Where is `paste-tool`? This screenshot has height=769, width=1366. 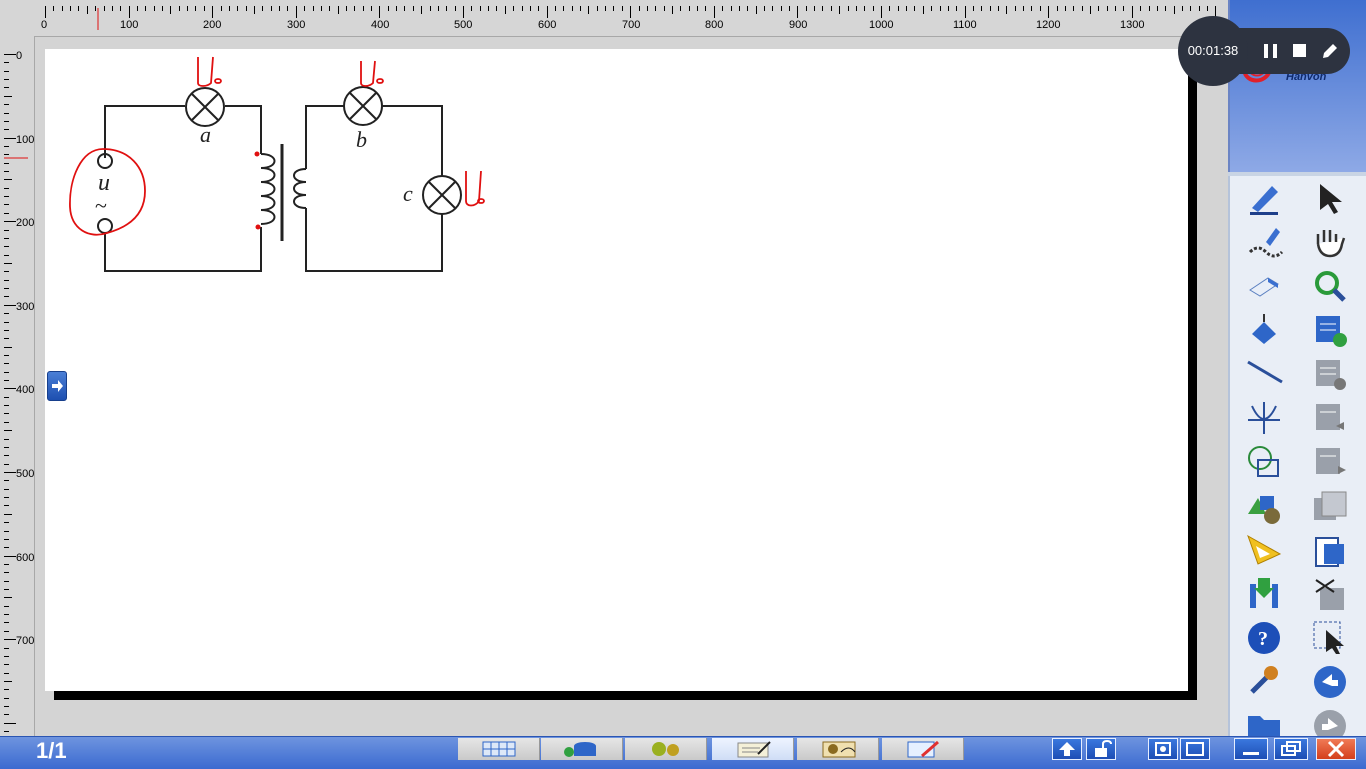 paste-tool is located at coordinates (1330, 550).